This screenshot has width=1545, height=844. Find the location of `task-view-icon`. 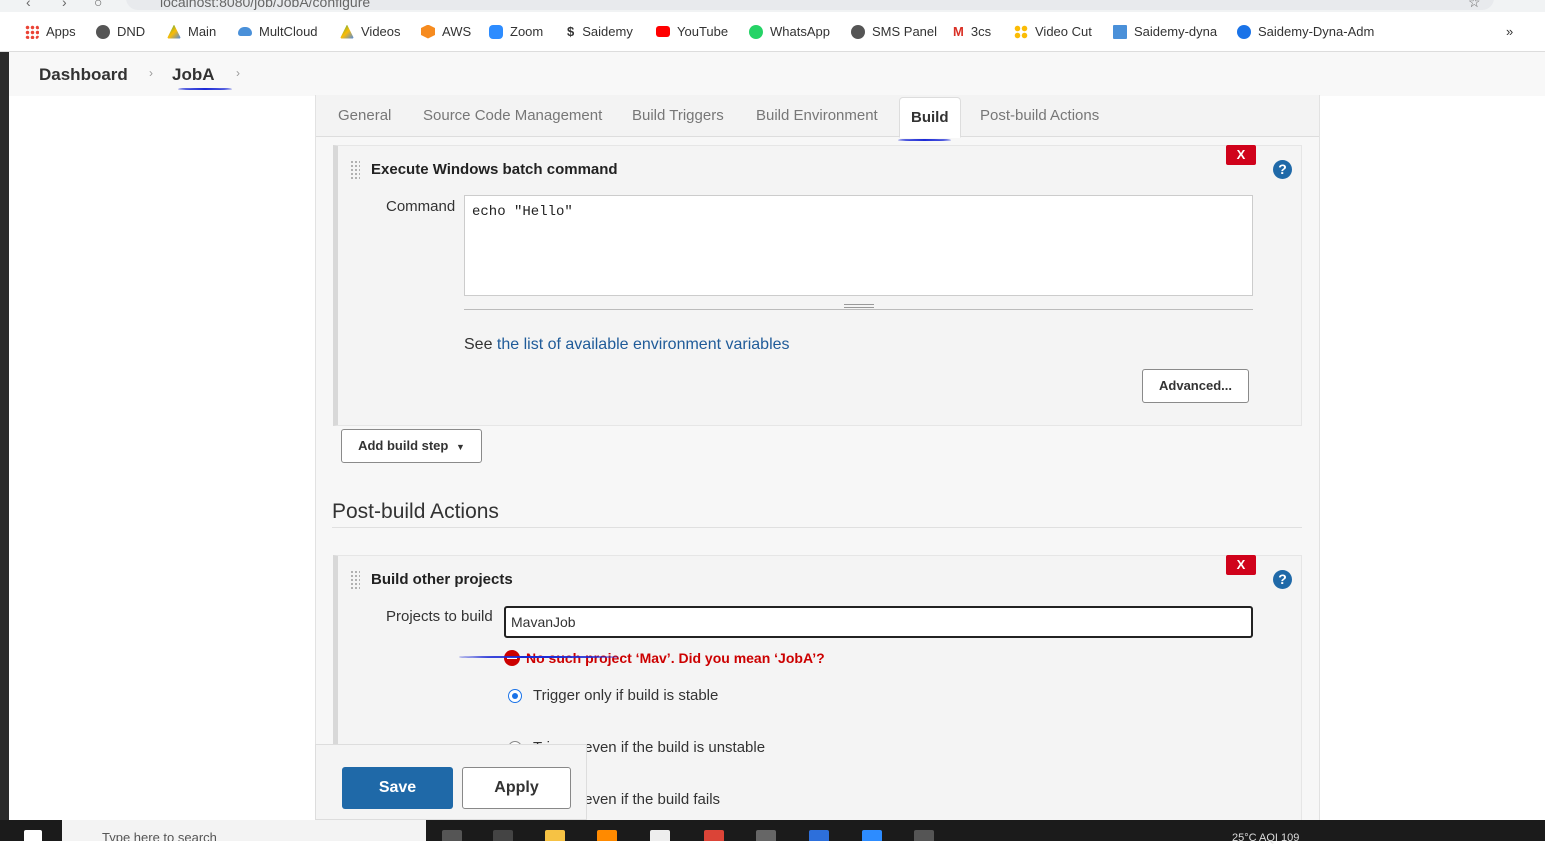

task-view-icon is located at coordinates (503, 835).